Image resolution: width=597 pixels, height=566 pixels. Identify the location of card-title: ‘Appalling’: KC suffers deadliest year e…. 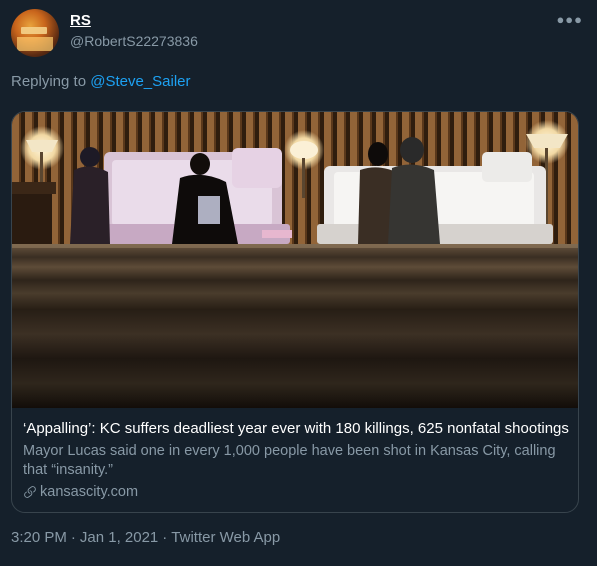
(296, 428).